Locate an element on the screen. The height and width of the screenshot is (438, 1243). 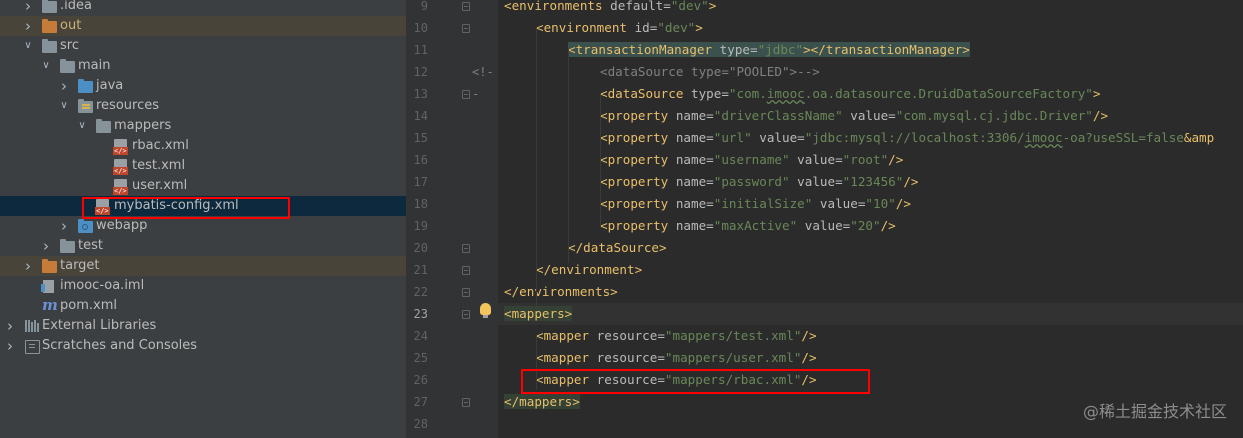
tree-item-label: mappers is located at coordinates (143, 125).